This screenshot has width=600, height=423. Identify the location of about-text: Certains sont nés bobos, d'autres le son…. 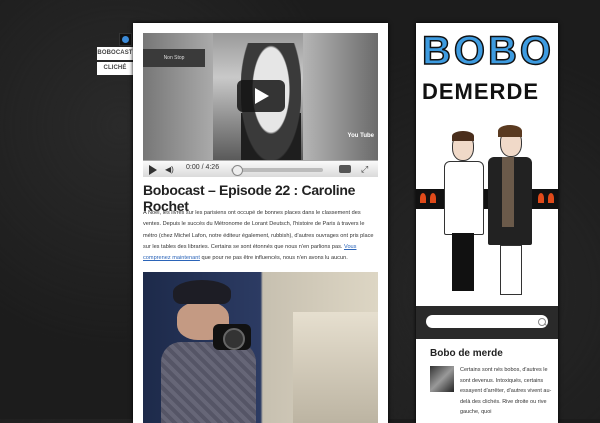
(506, 391).